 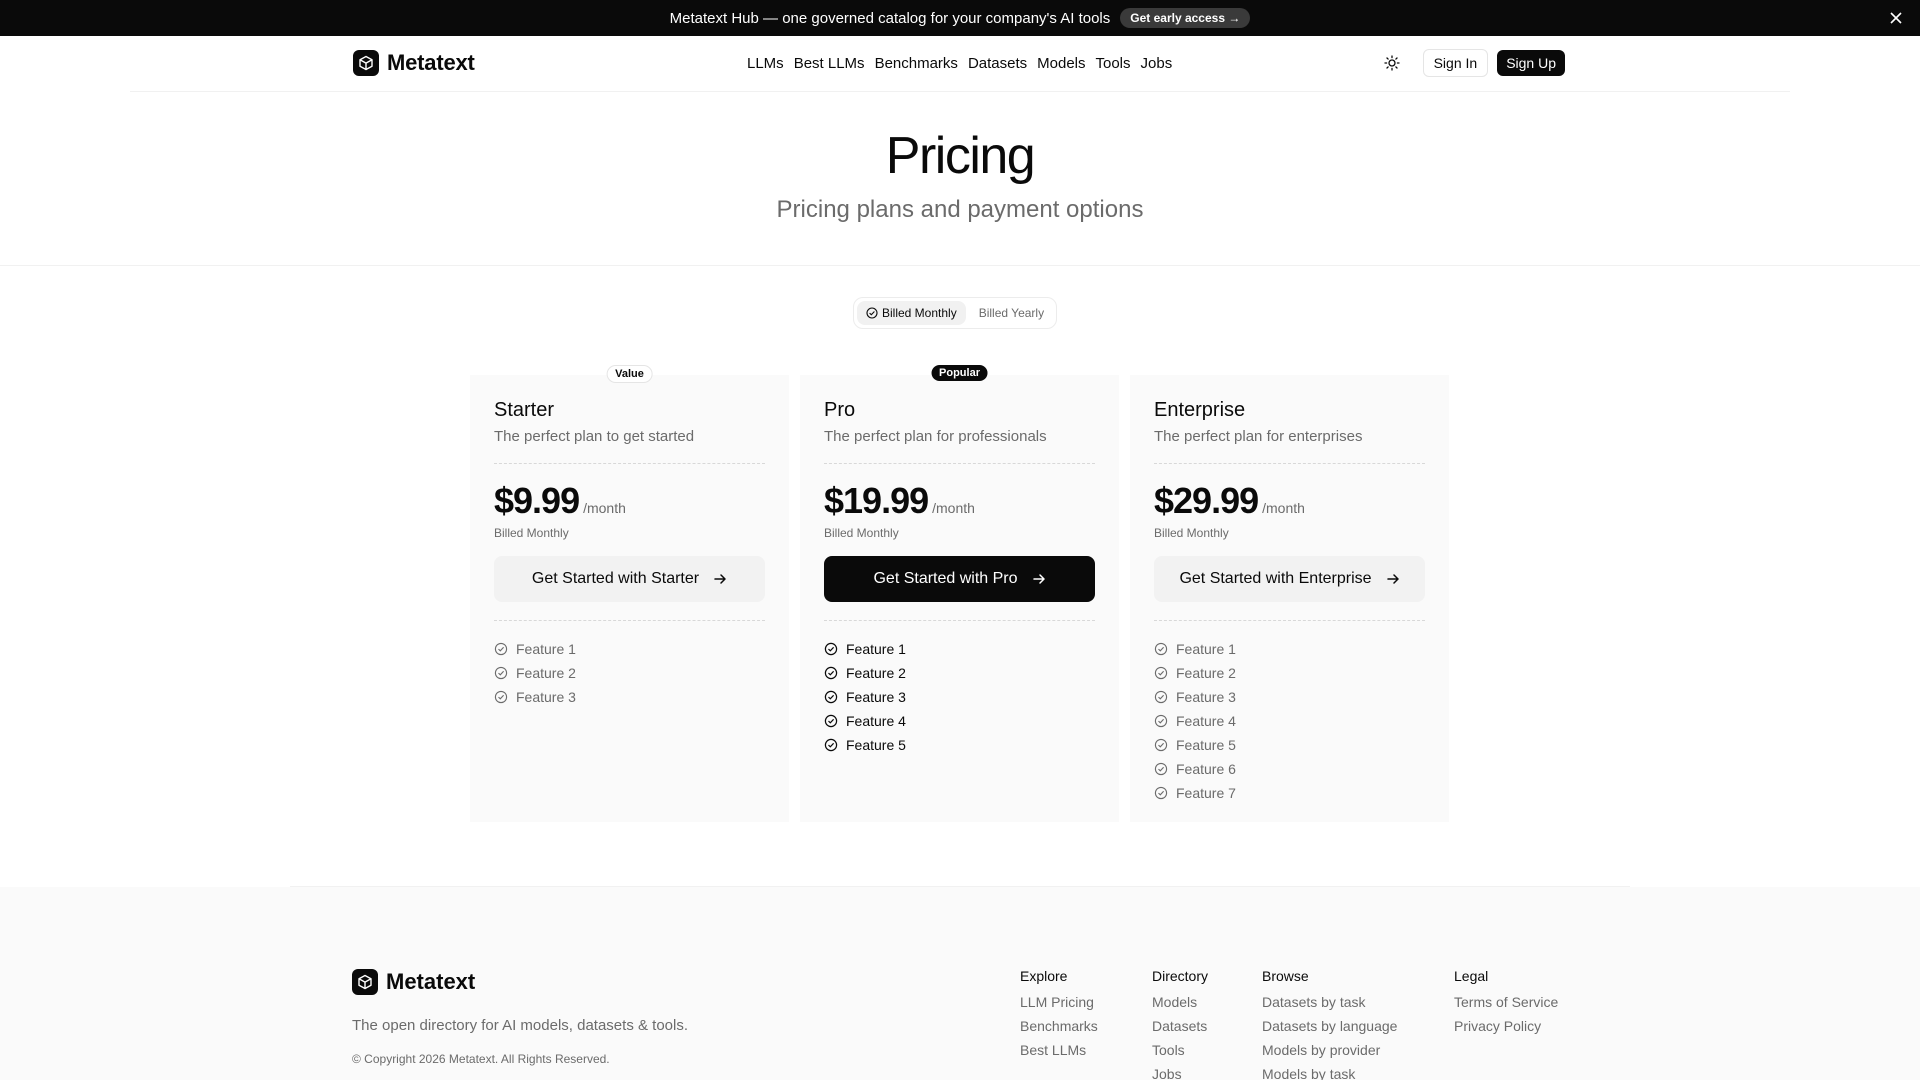 I want to click on footer-link: Terms of Service, so click(x=1506, y=1002).